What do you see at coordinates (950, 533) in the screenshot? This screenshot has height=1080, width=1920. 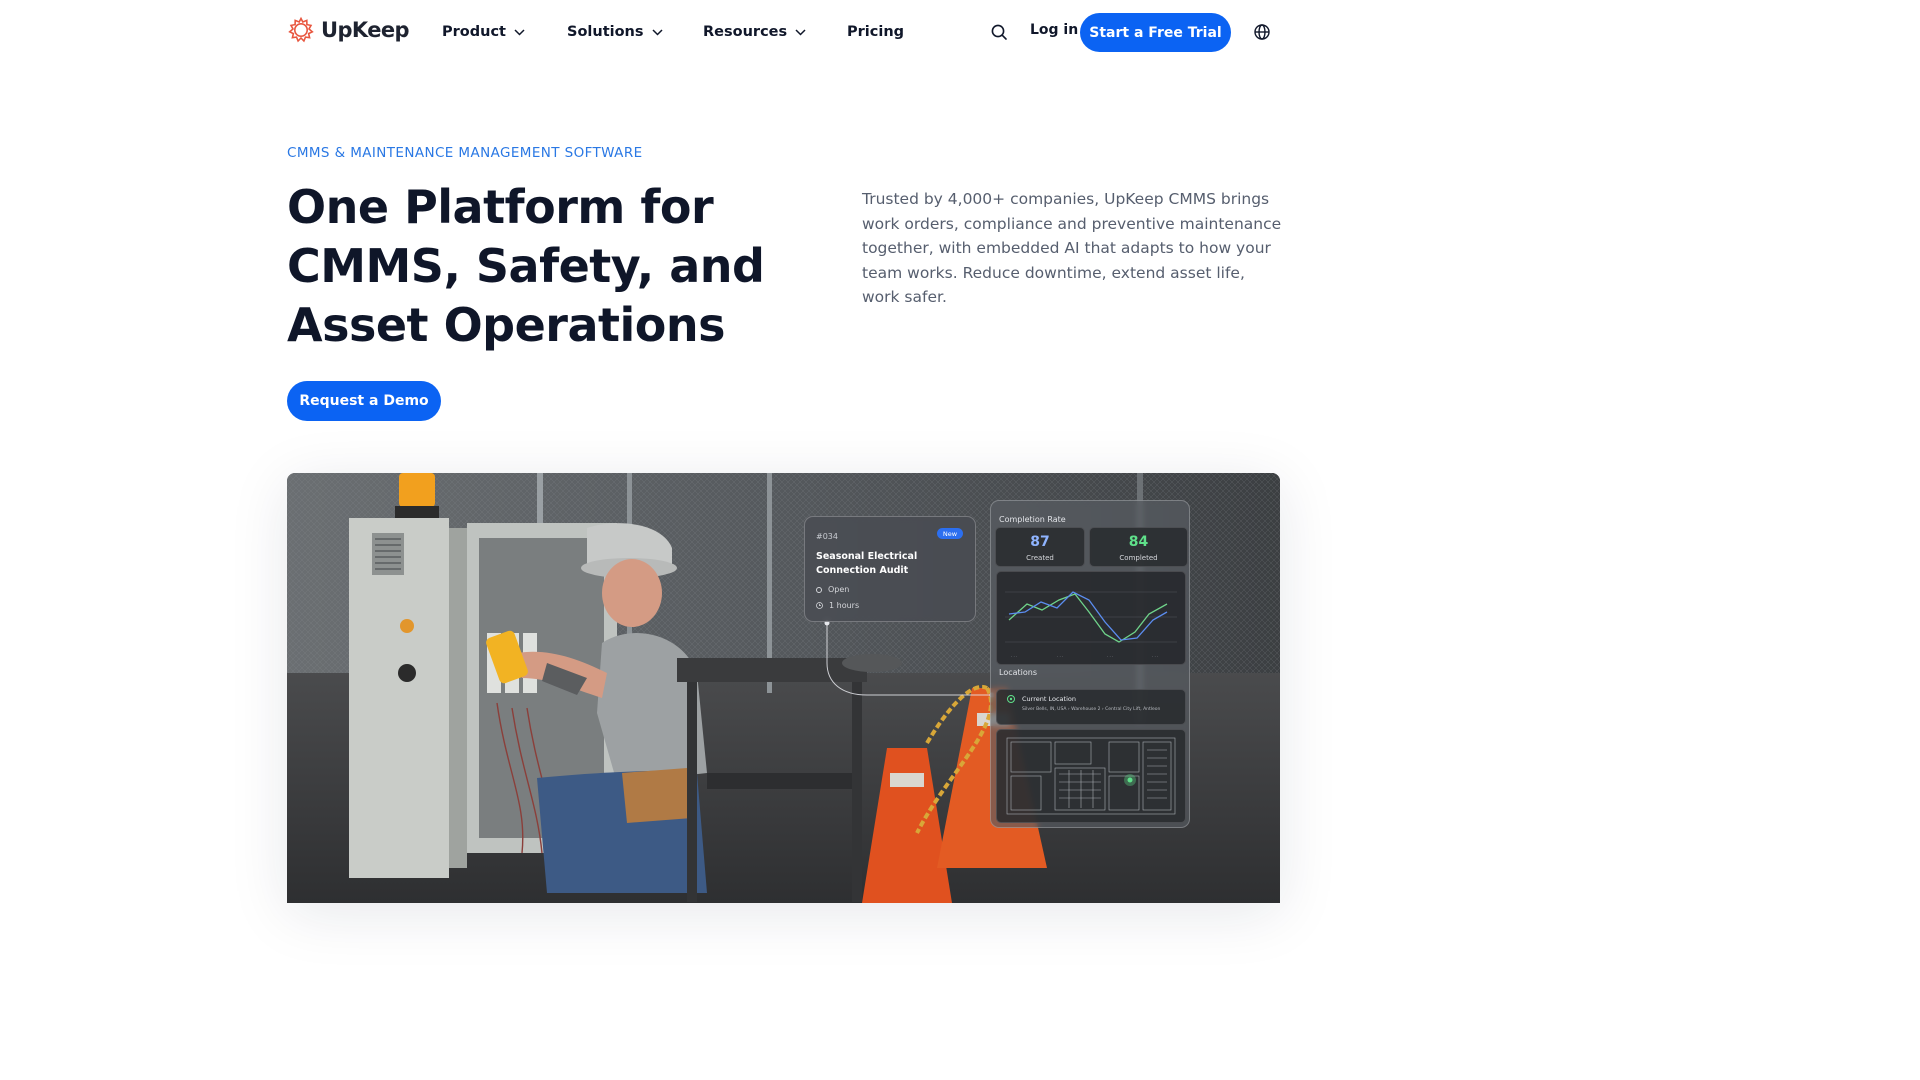 I see `new-badge: New` at bounding box center [950, 533].